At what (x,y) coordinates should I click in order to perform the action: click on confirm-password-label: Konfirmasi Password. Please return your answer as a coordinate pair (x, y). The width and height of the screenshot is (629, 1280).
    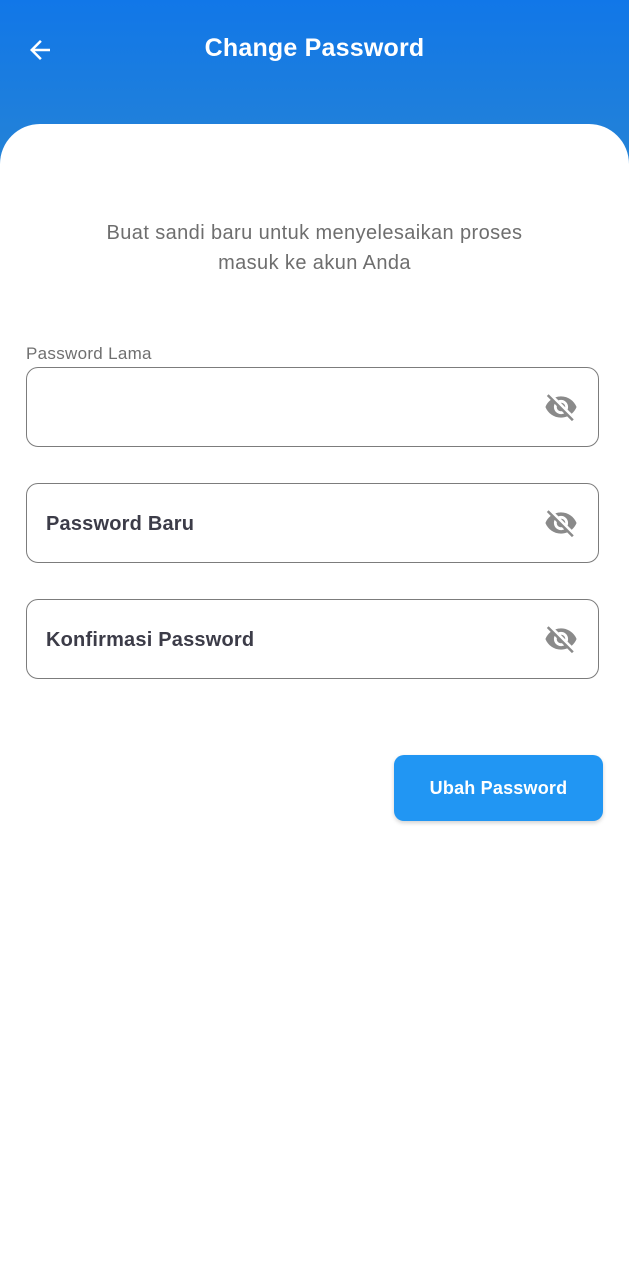
    Looking at the image, I should click on (150, 640).